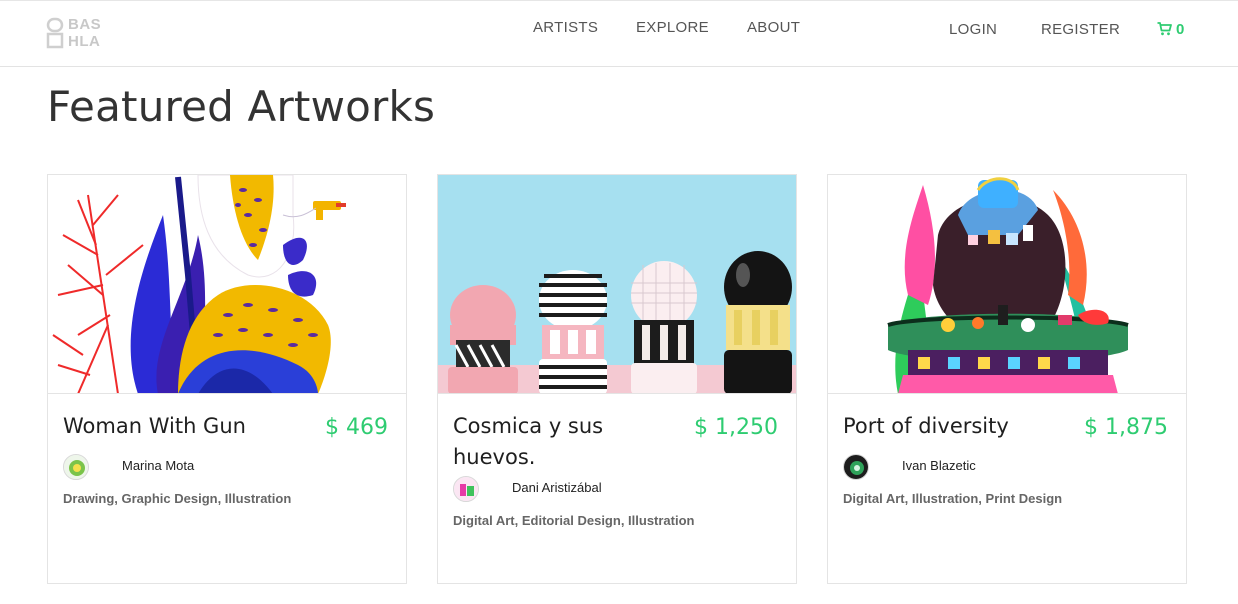 This screenshot has width=1238, height=604. What do you see at coordinates (565, 27) in the screenshot?
I see `nav-artists-link: ARTISTS` at bounding box center [565, 27].